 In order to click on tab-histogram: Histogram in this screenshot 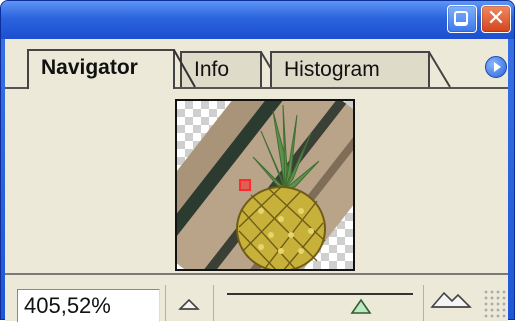, I will do `click(350, 69)`.